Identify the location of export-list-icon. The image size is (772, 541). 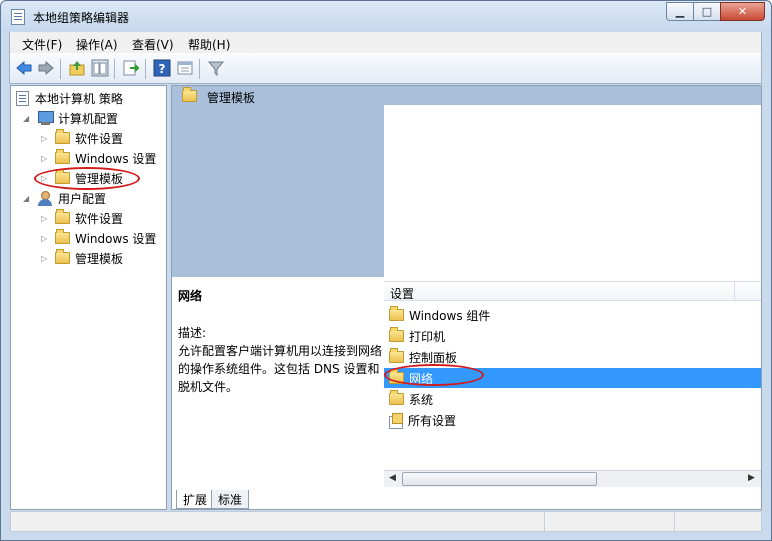
(131, 68).